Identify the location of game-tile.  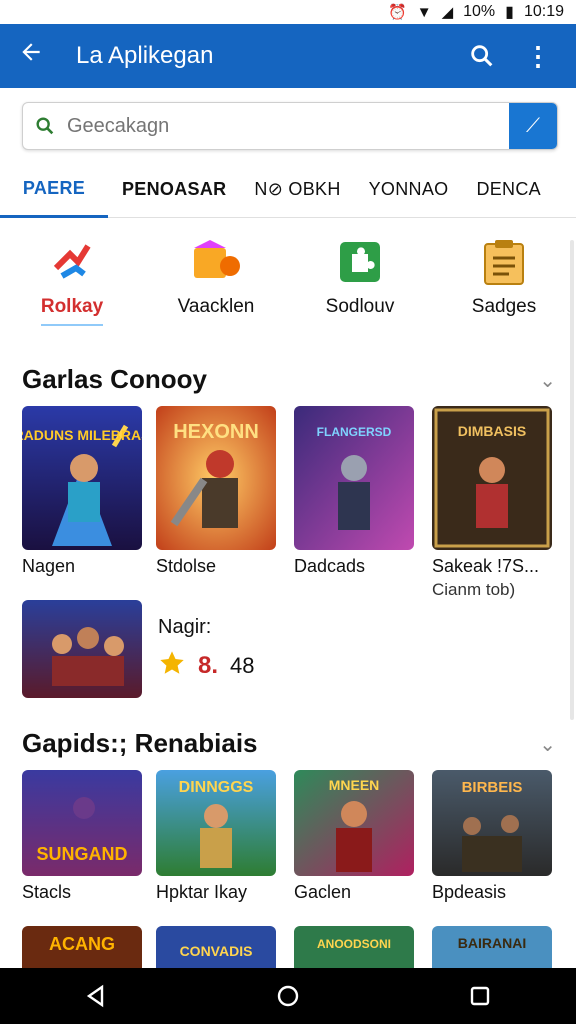
(82, 649).